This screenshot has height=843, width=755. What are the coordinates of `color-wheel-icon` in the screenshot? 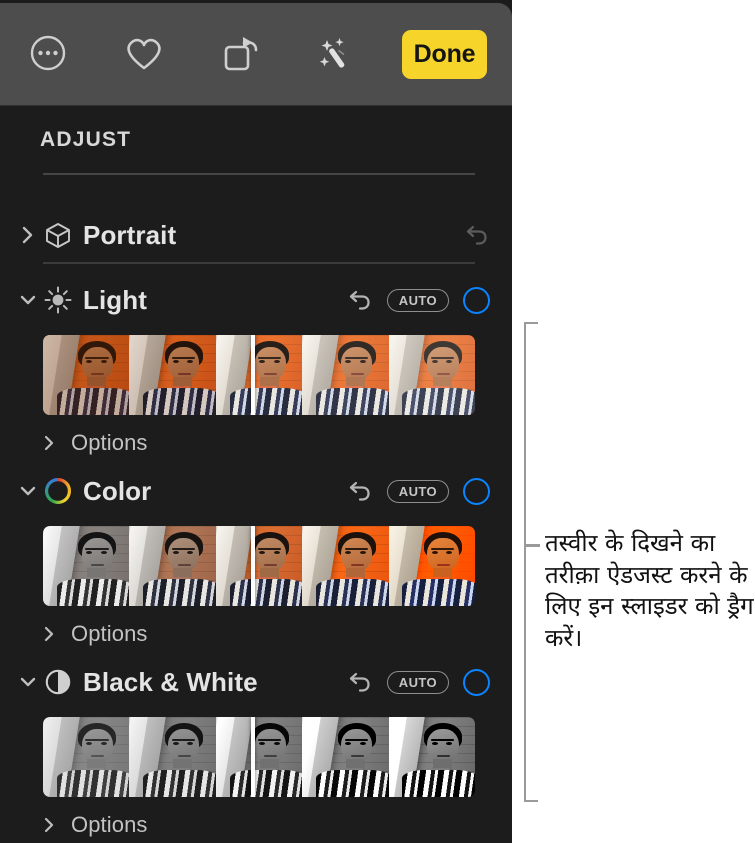 It's located at (58, 491).